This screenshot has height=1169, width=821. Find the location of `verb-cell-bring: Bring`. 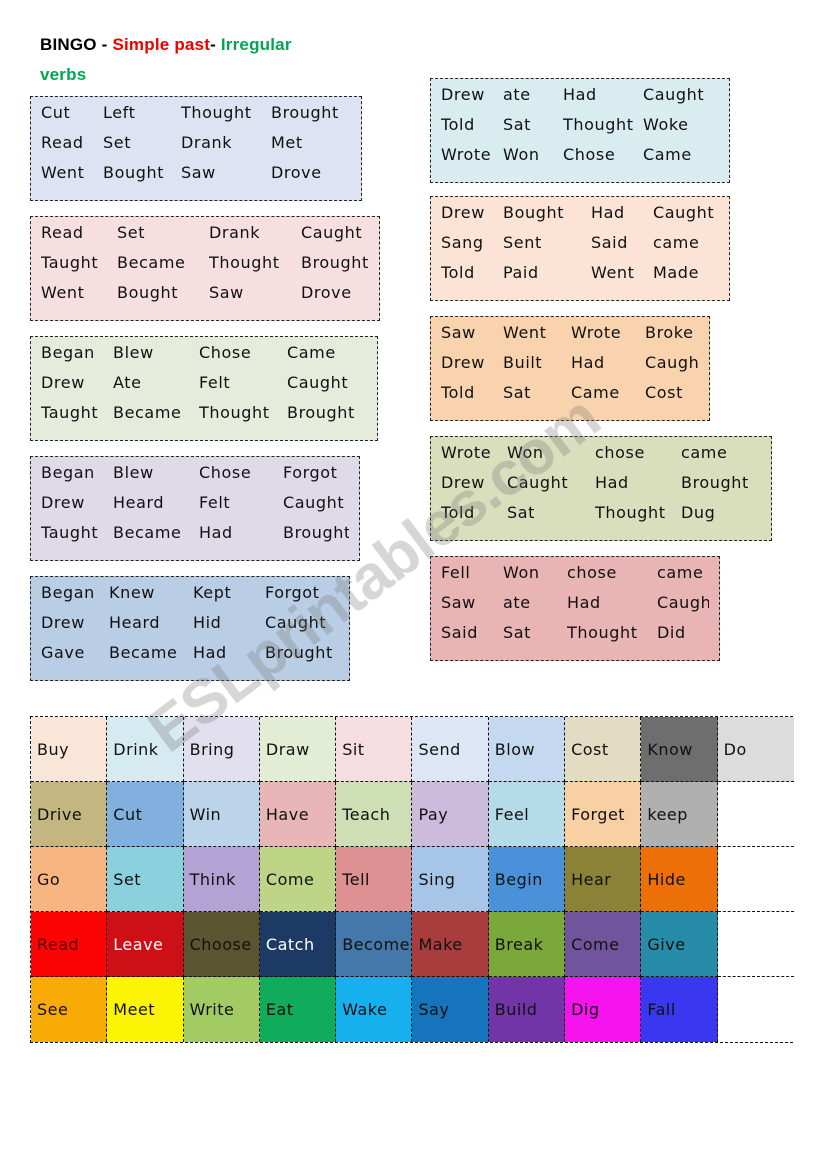

verb-cell-bring: Bring is located at coordinates (221, 749).